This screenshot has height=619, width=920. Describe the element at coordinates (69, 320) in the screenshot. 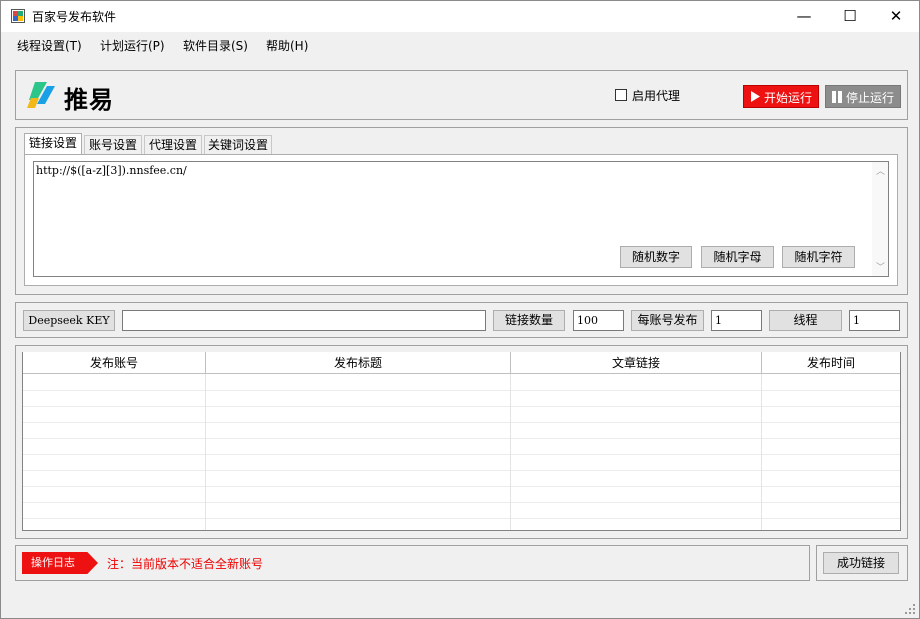

I see `deepseek-key-label: Deepseek KEY` at that location.